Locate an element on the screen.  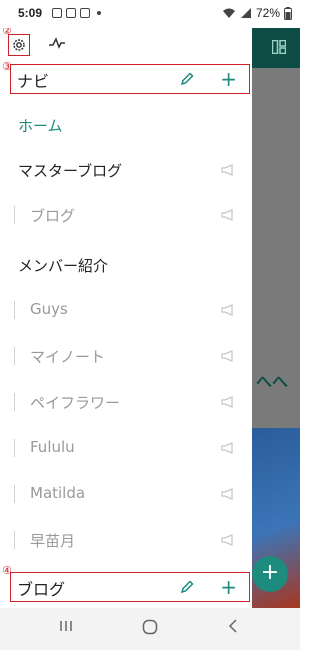
blog-add-plus-icon: + is located at coordinates (228, 587).